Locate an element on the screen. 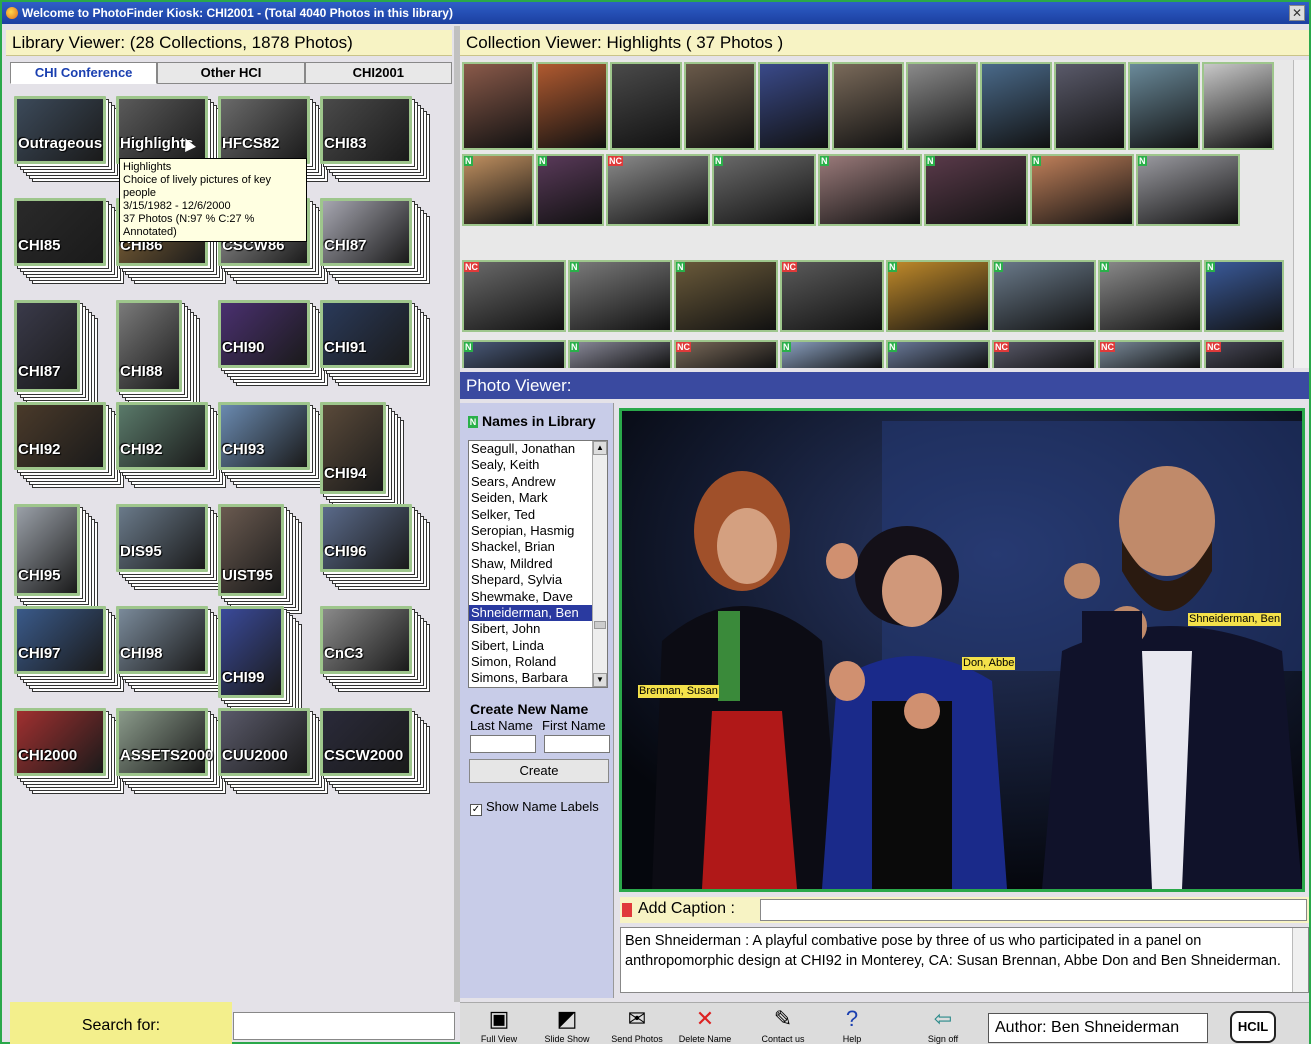 This screenshot has height=1044, width=1311. caption-scrollbar is located at coordinates (1300, 960).